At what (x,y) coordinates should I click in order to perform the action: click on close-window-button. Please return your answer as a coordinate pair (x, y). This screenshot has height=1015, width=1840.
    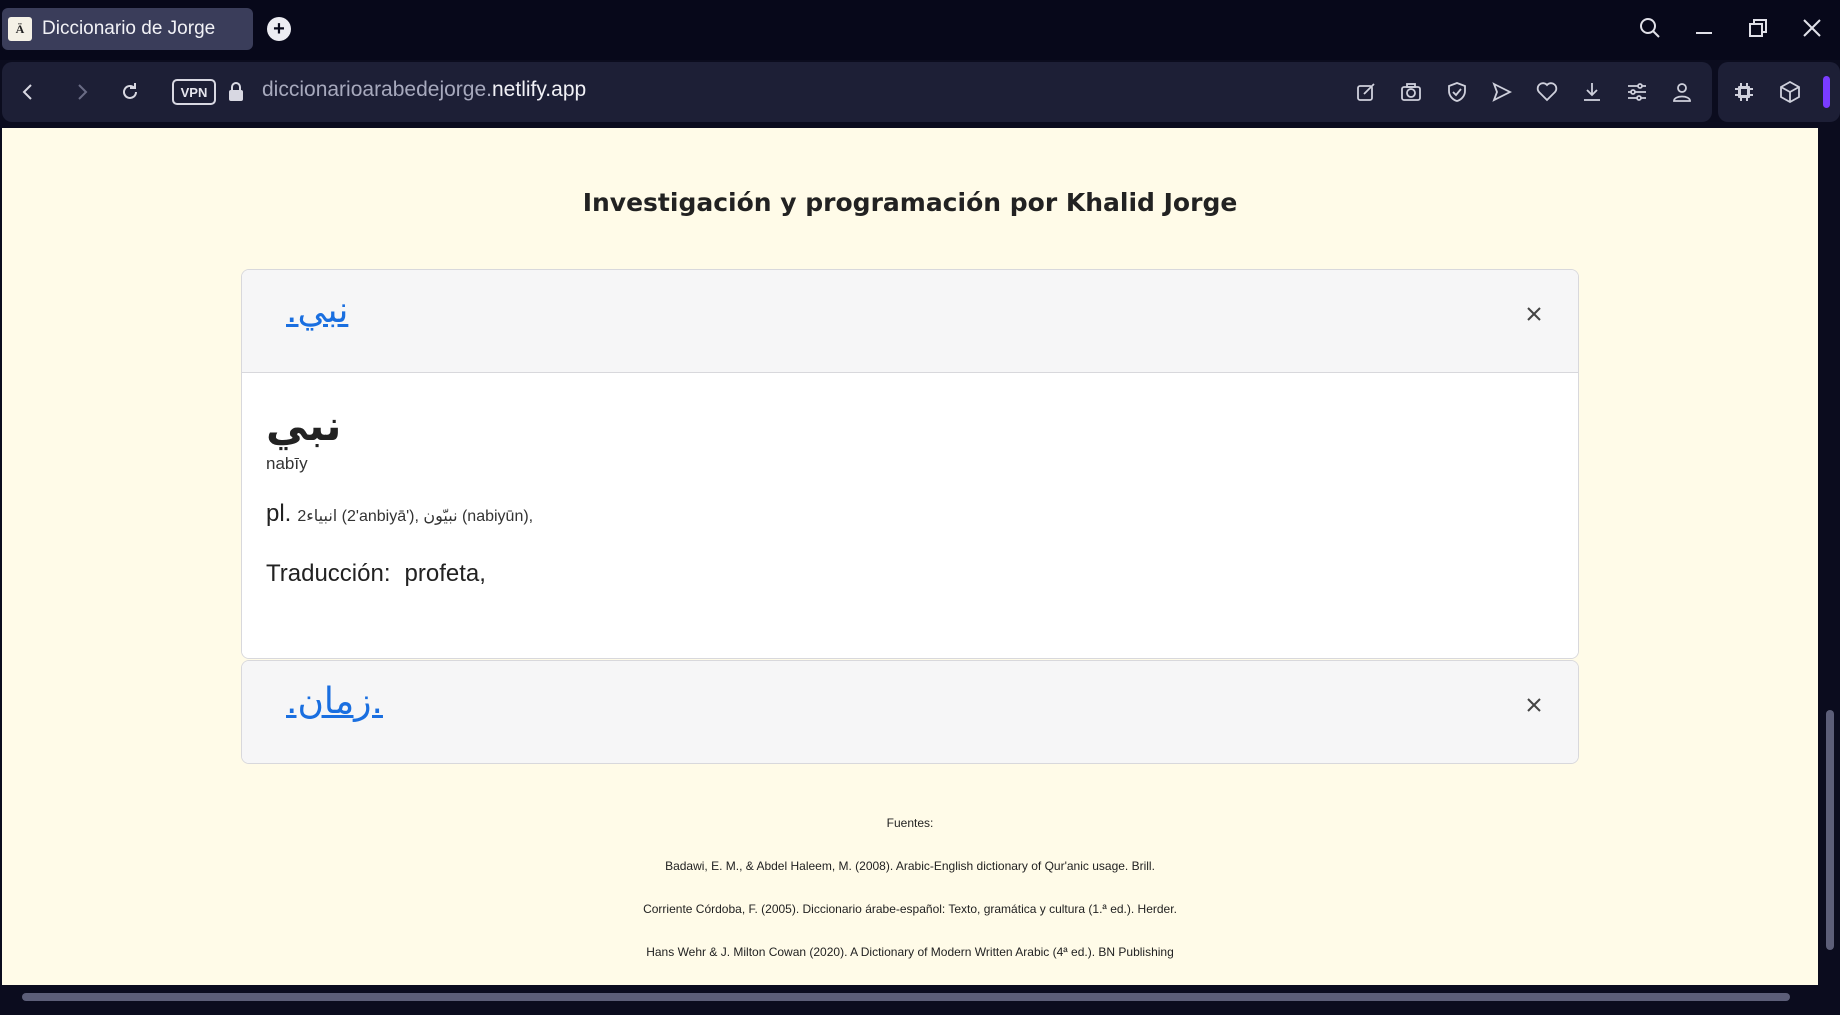
    Looking at the image, I should click on (1812, 28).